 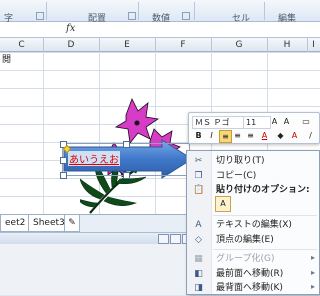 I want to click on column-header-row: C D E F G H I, so click(x=160, y=45).